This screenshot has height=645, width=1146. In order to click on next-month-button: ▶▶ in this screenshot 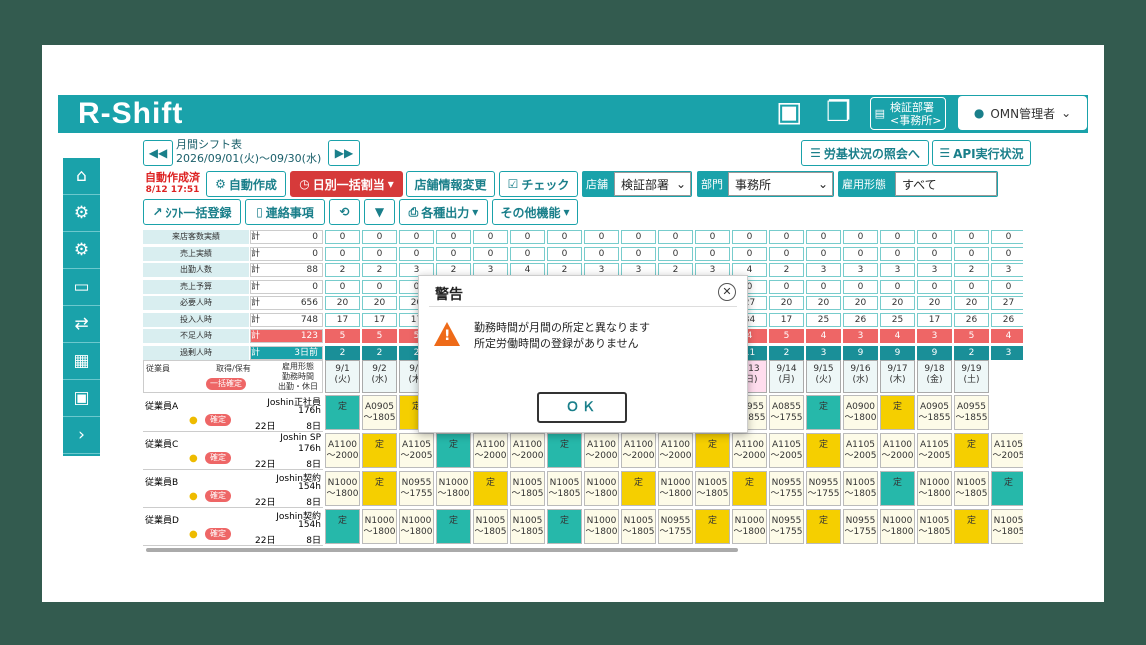, I will do `click(344, 153)`.